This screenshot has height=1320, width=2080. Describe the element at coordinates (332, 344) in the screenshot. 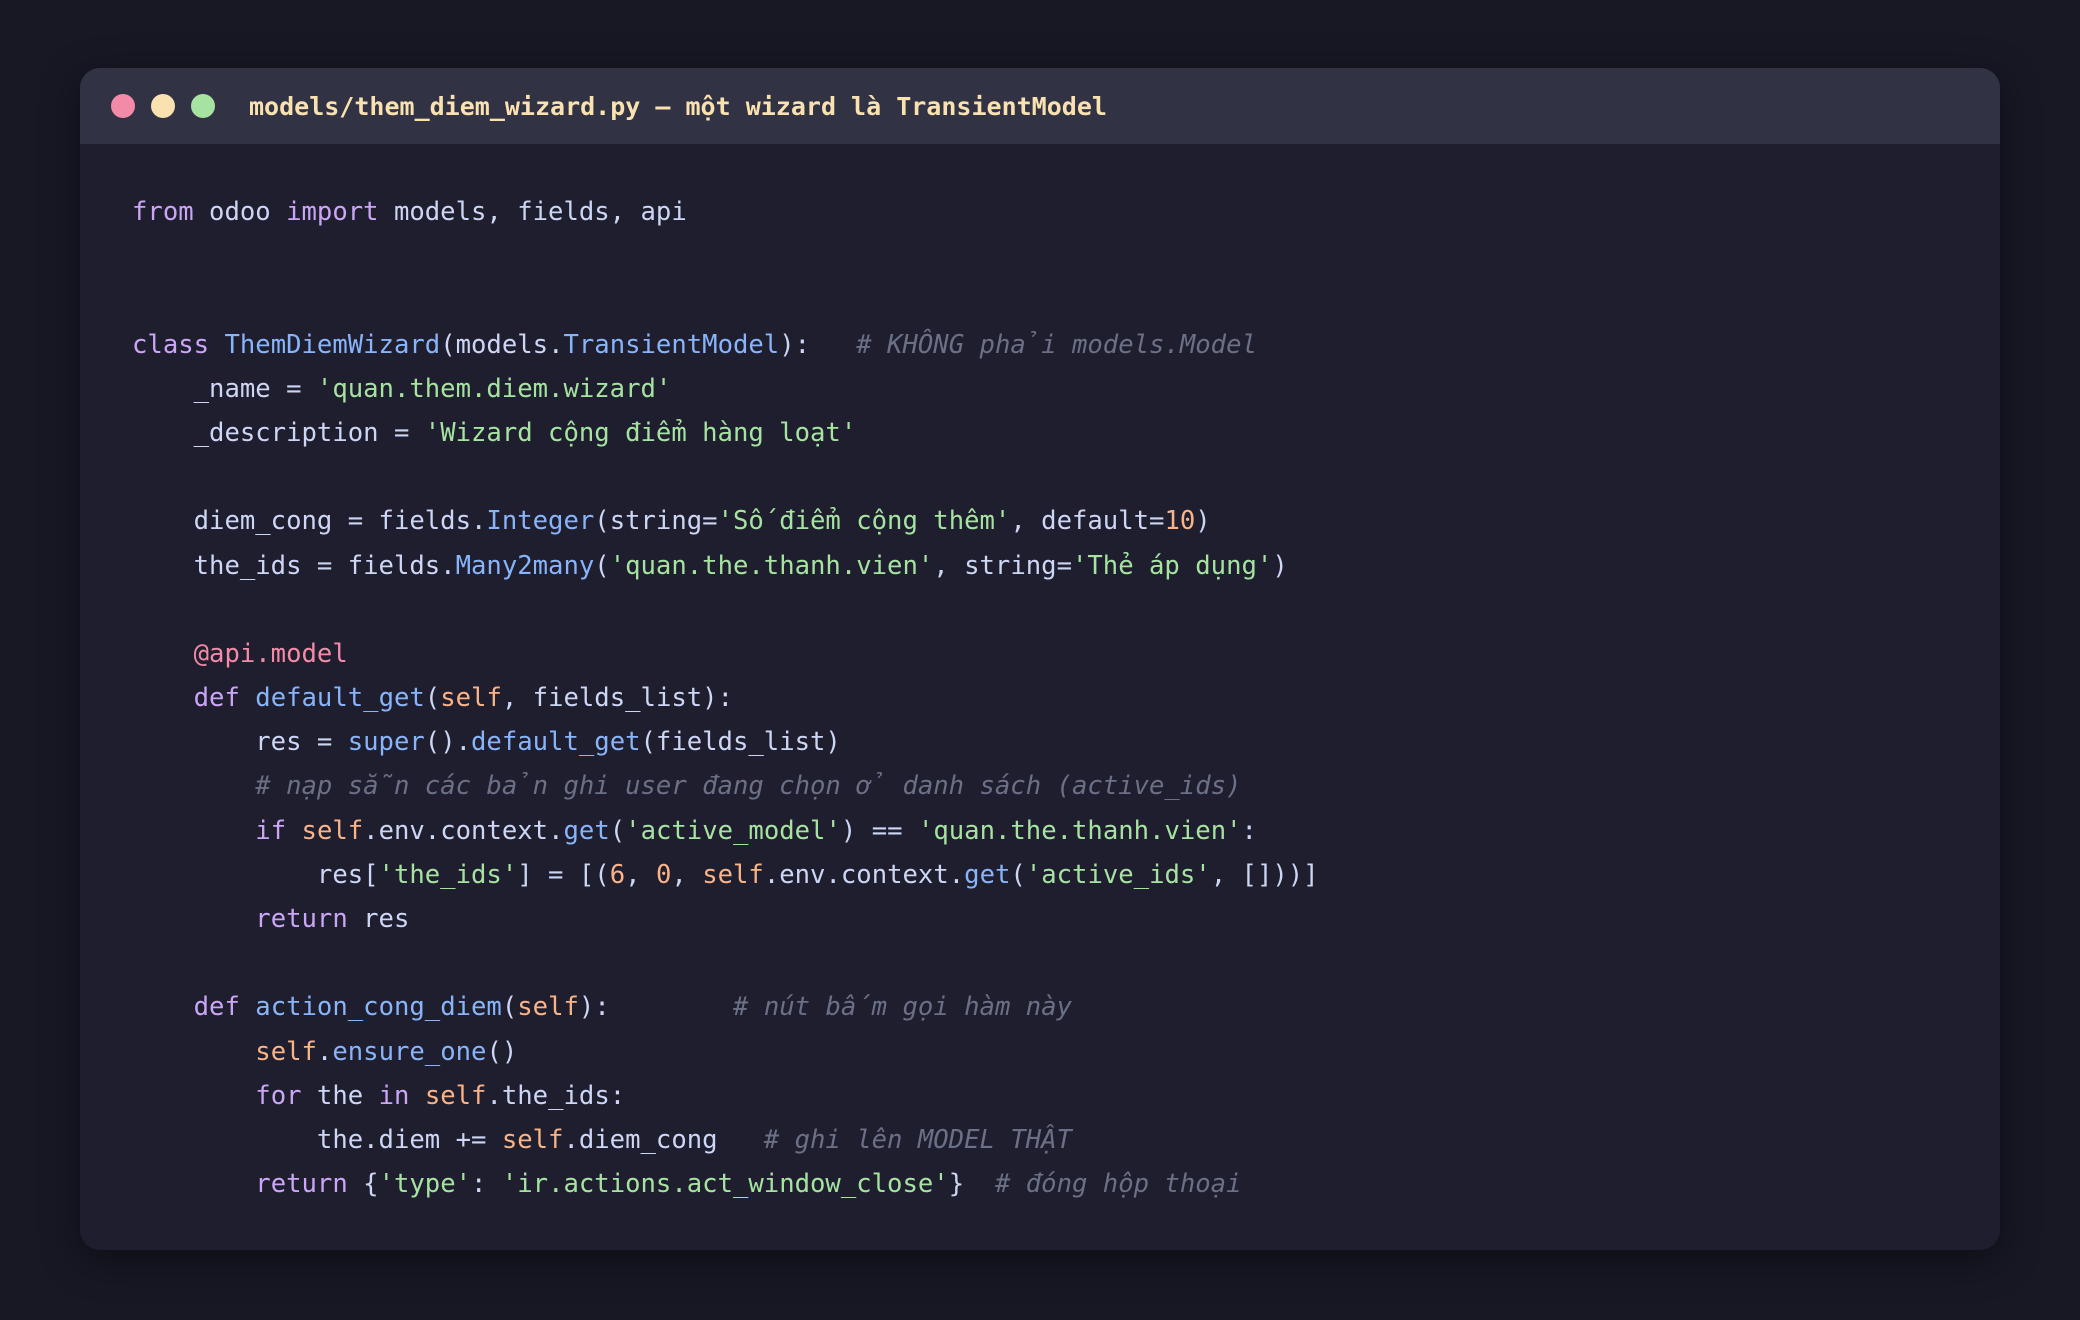

I see `code-token: ThemDiemWizard` at that location.